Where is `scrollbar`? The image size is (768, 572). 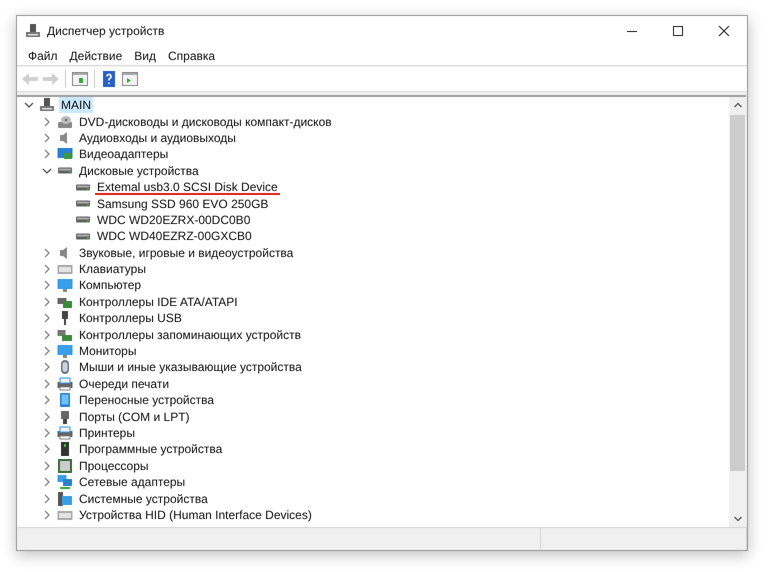 scrollbar is located at coordinates (737, 312).